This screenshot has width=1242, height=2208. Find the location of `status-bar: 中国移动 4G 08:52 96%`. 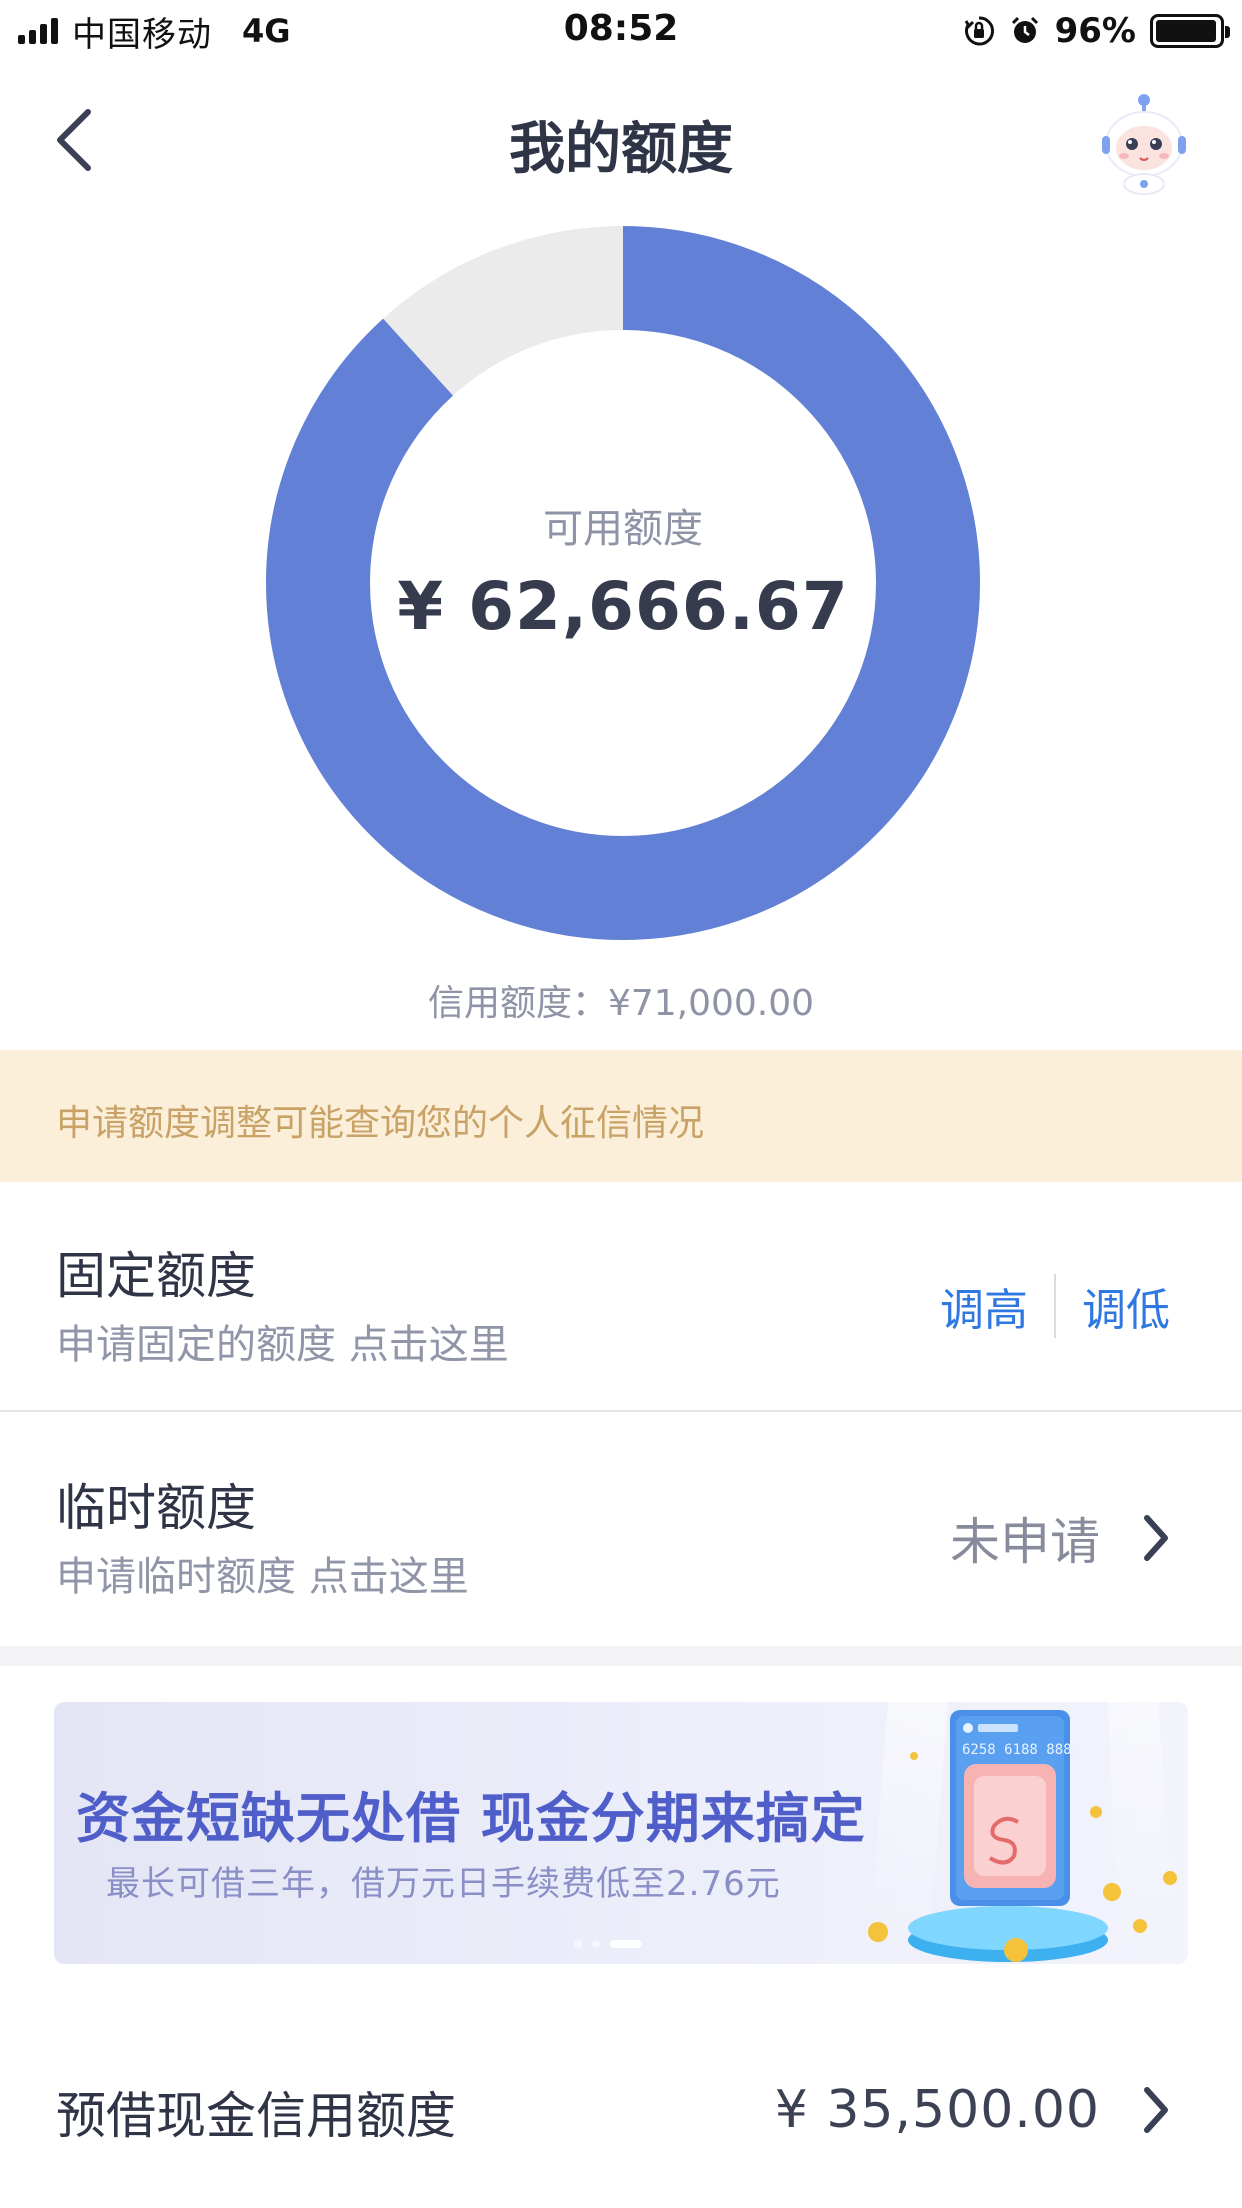

status-bar: 中国移动 4G 08:52 96% is located at coordinates (621, 32).